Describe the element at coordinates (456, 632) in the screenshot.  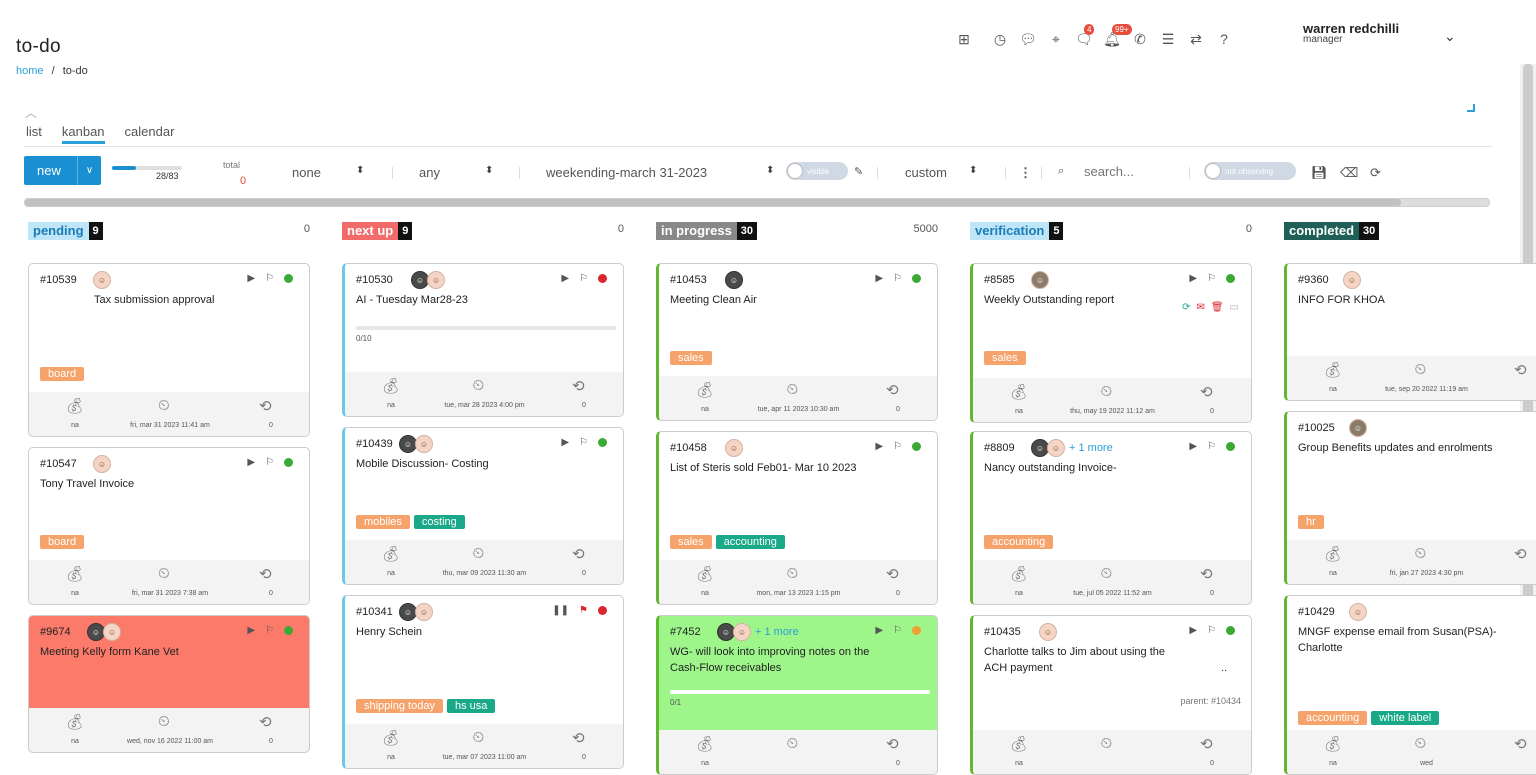
I see `task-title: Henry Schein` at that location.